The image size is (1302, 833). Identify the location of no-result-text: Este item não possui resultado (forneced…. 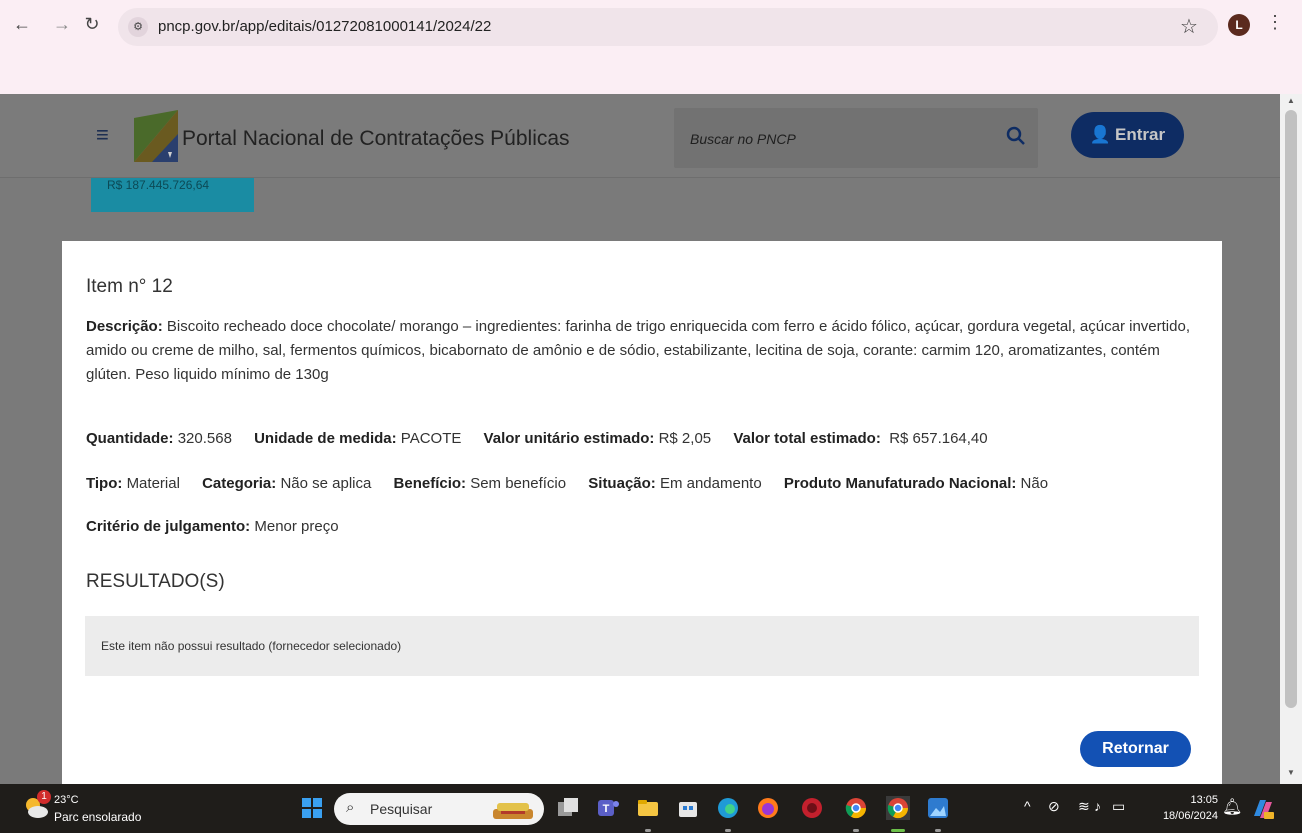
(251, 646).